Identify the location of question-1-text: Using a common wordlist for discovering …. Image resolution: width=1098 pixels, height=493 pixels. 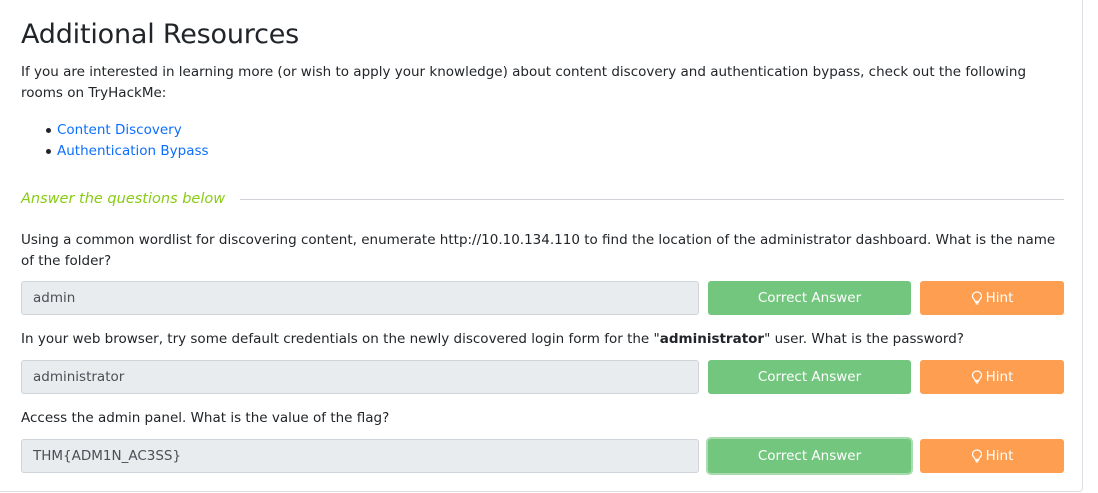
(538, 250).